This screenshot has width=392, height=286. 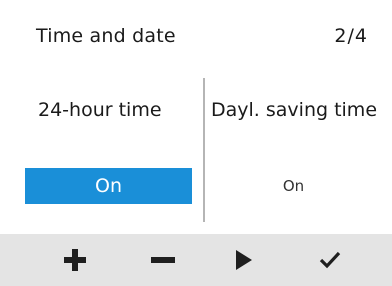 What do you see at coordinates (100, 110) in the screenshot?
I see `setting-label-24-hour-time: 24-hour time` at bounding box center [100, 110].